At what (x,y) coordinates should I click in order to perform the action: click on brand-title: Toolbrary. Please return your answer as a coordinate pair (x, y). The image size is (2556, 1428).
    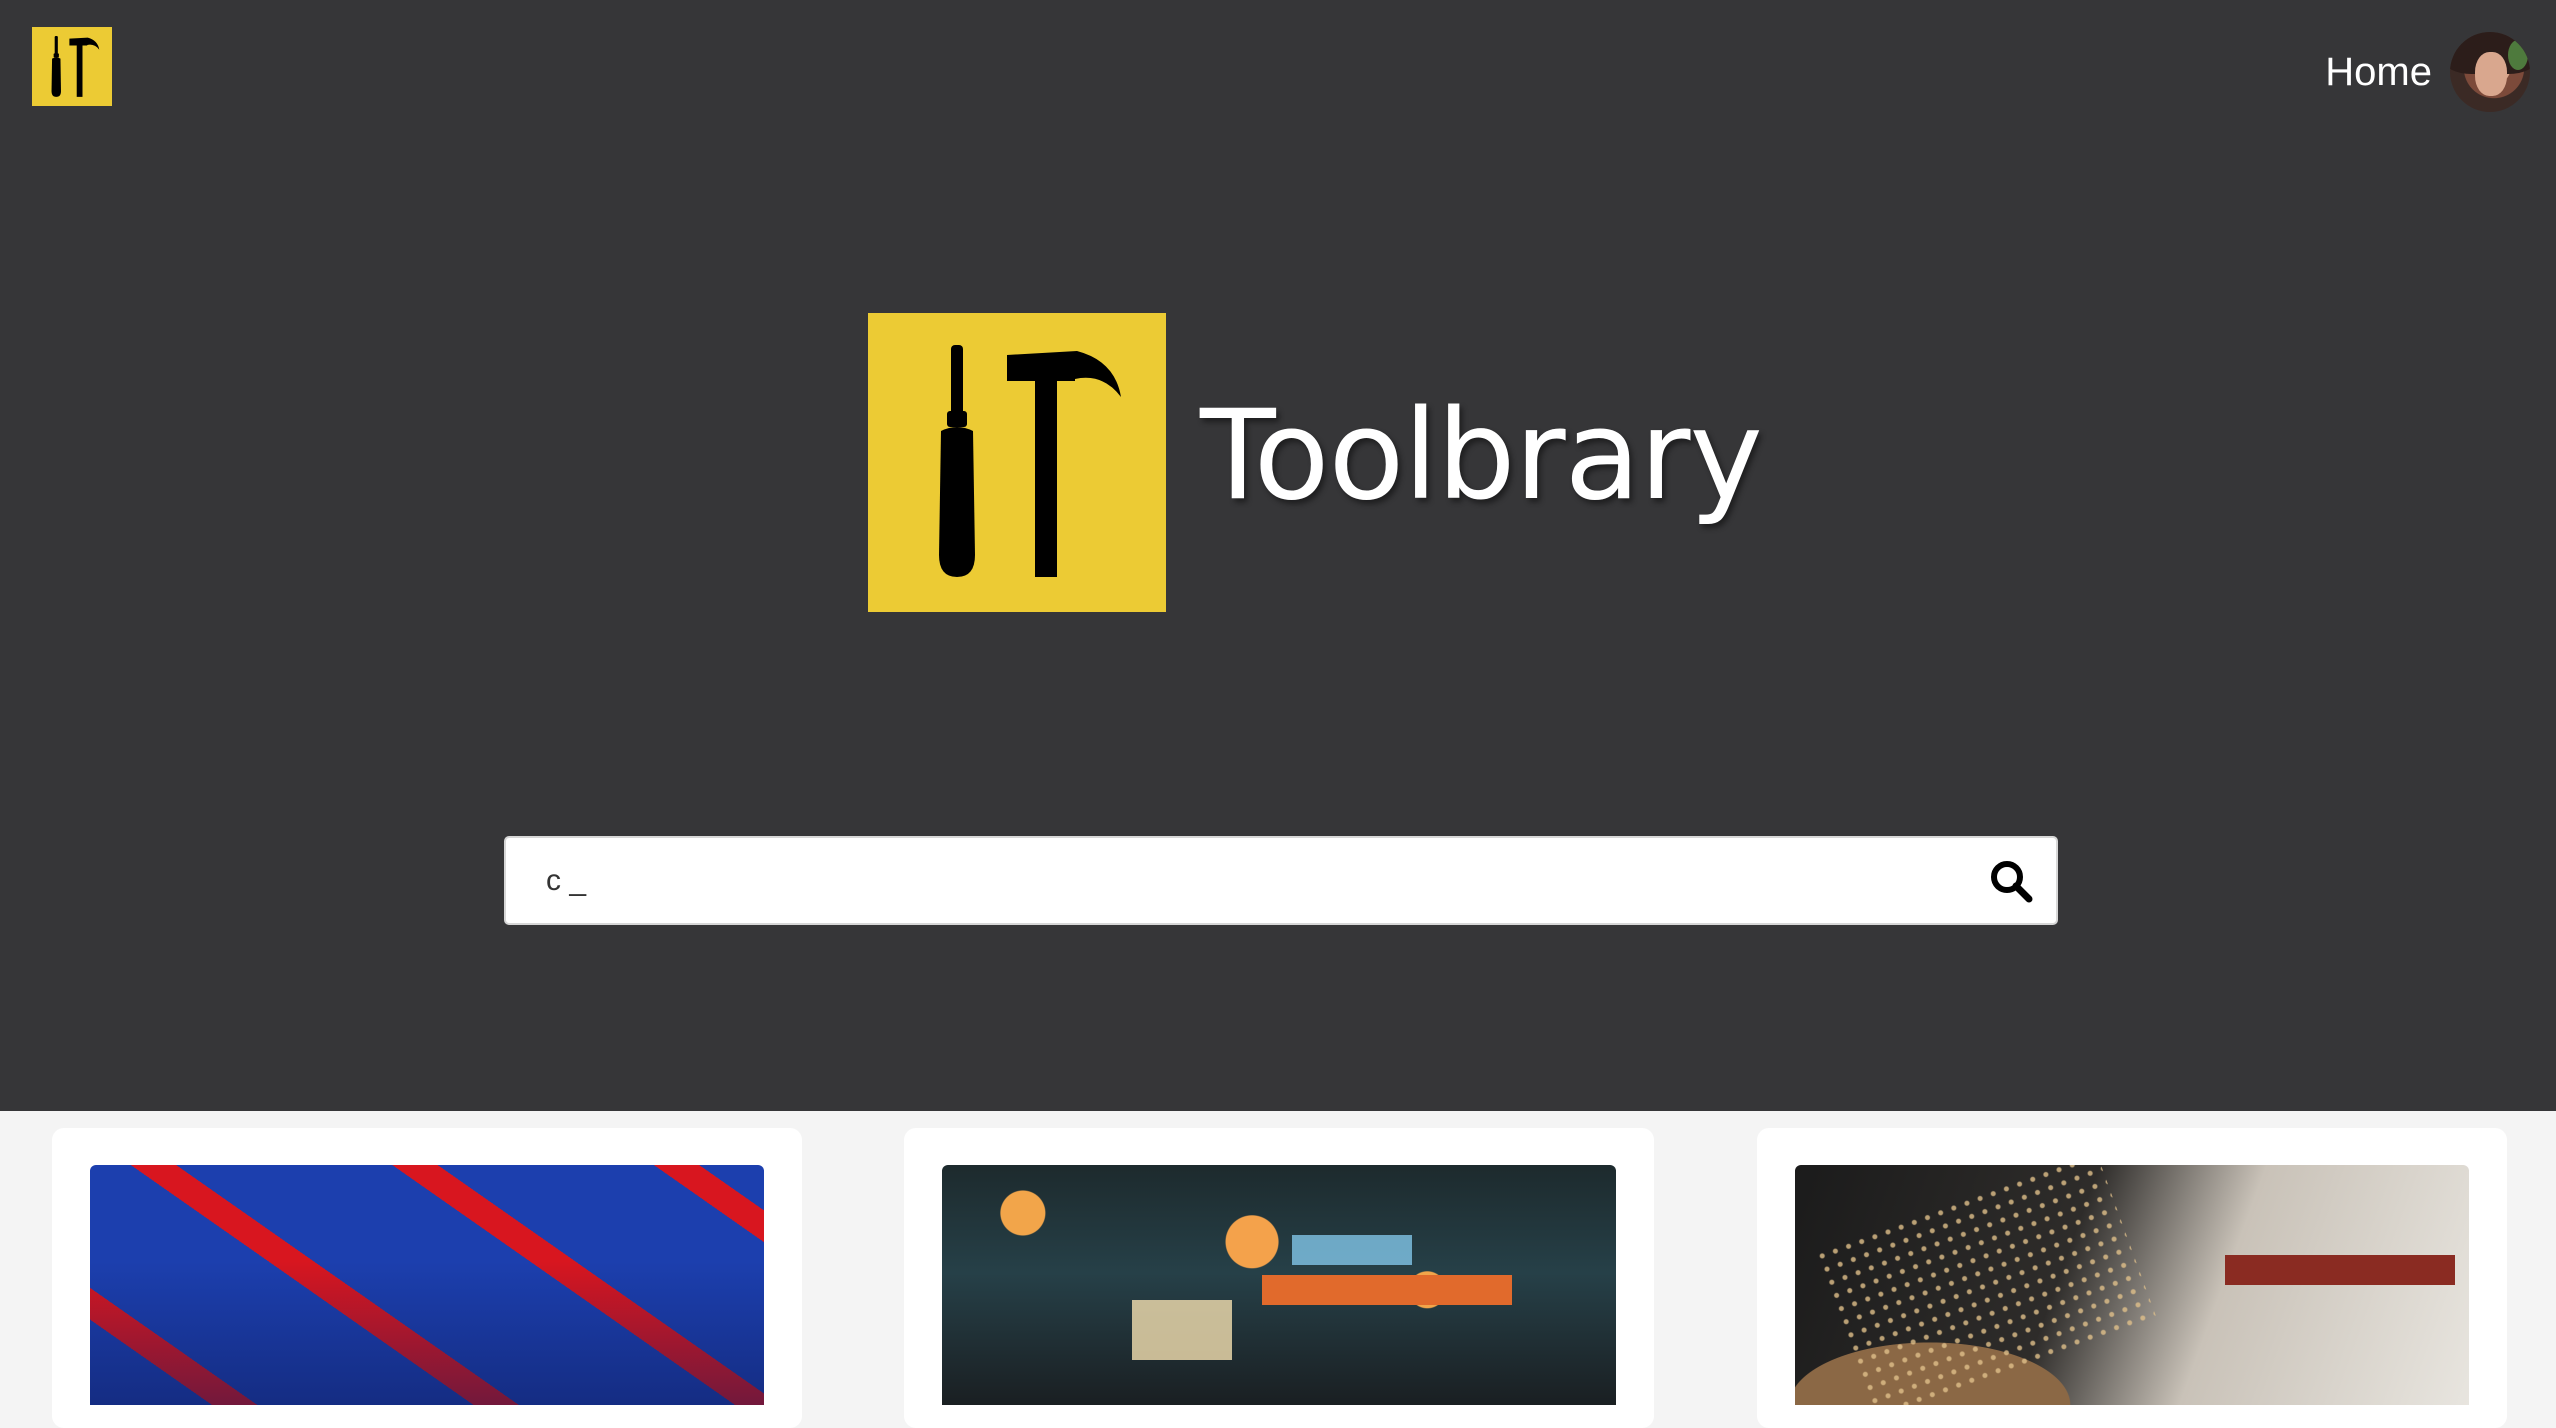
    Looking at the image, I should click on (1481, 455).